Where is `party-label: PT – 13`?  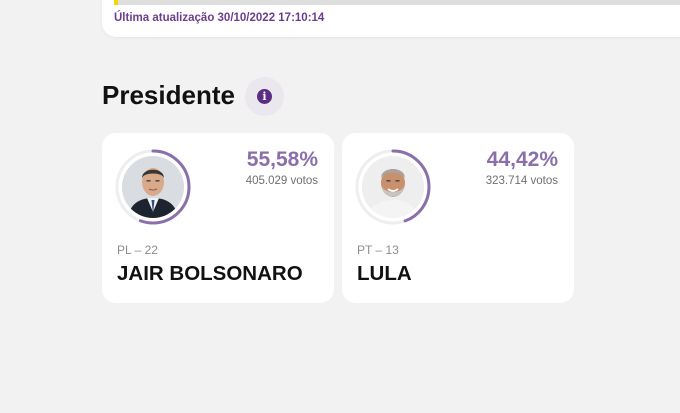
party-label: PT – 13 is located at coordinates (378, 250).